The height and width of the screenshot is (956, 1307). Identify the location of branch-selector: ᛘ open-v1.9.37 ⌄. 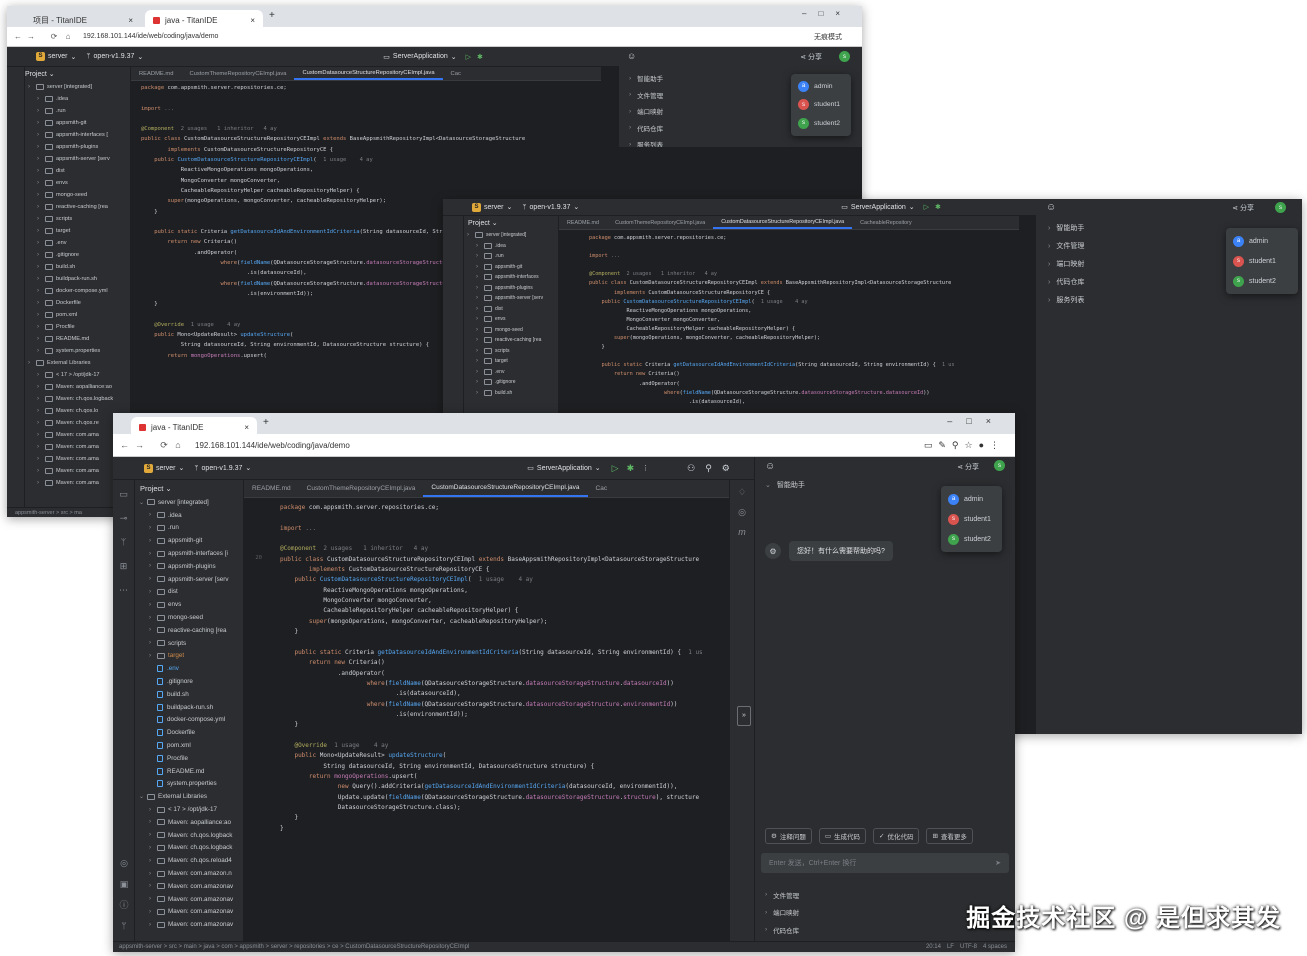
(114, 57).